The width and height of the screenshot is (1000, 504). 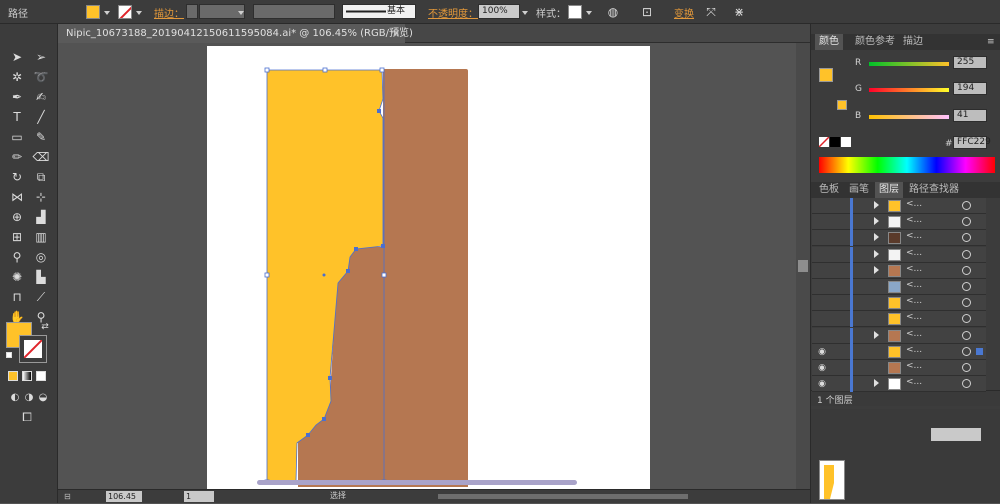 I want to click on transform-label: 变换, so click(x=684, y=12).